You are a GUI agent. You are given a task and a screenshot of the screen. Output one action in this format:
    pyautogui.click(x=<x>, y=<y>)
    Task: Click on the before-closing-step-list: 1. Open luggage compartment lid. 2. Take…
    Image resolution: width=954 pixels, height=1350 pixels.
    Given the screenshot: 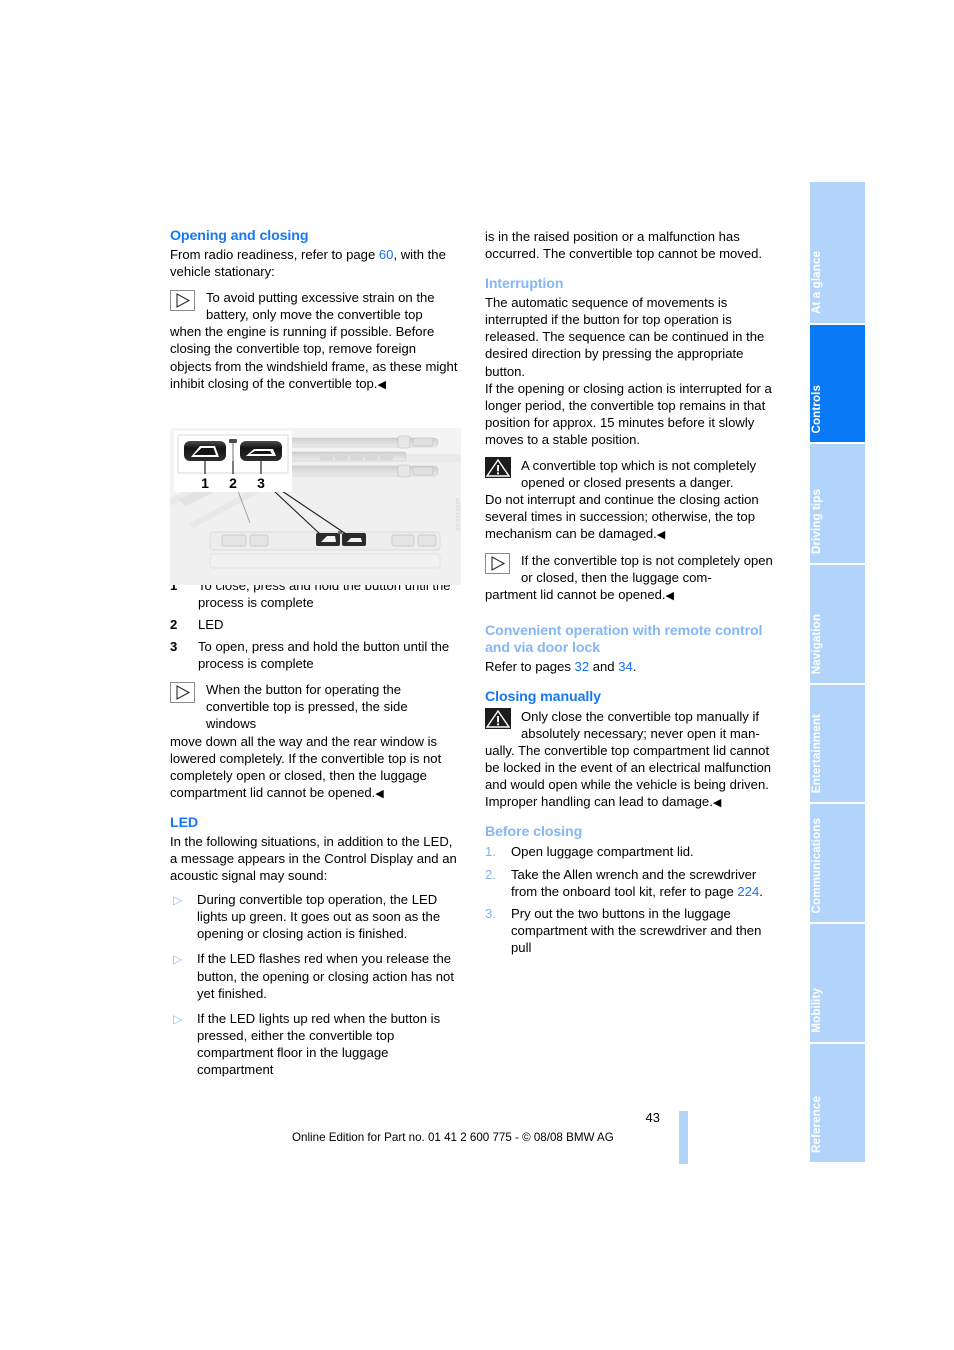 What is the action you would take?
    pyautogui.click(x=630, y=899)
    